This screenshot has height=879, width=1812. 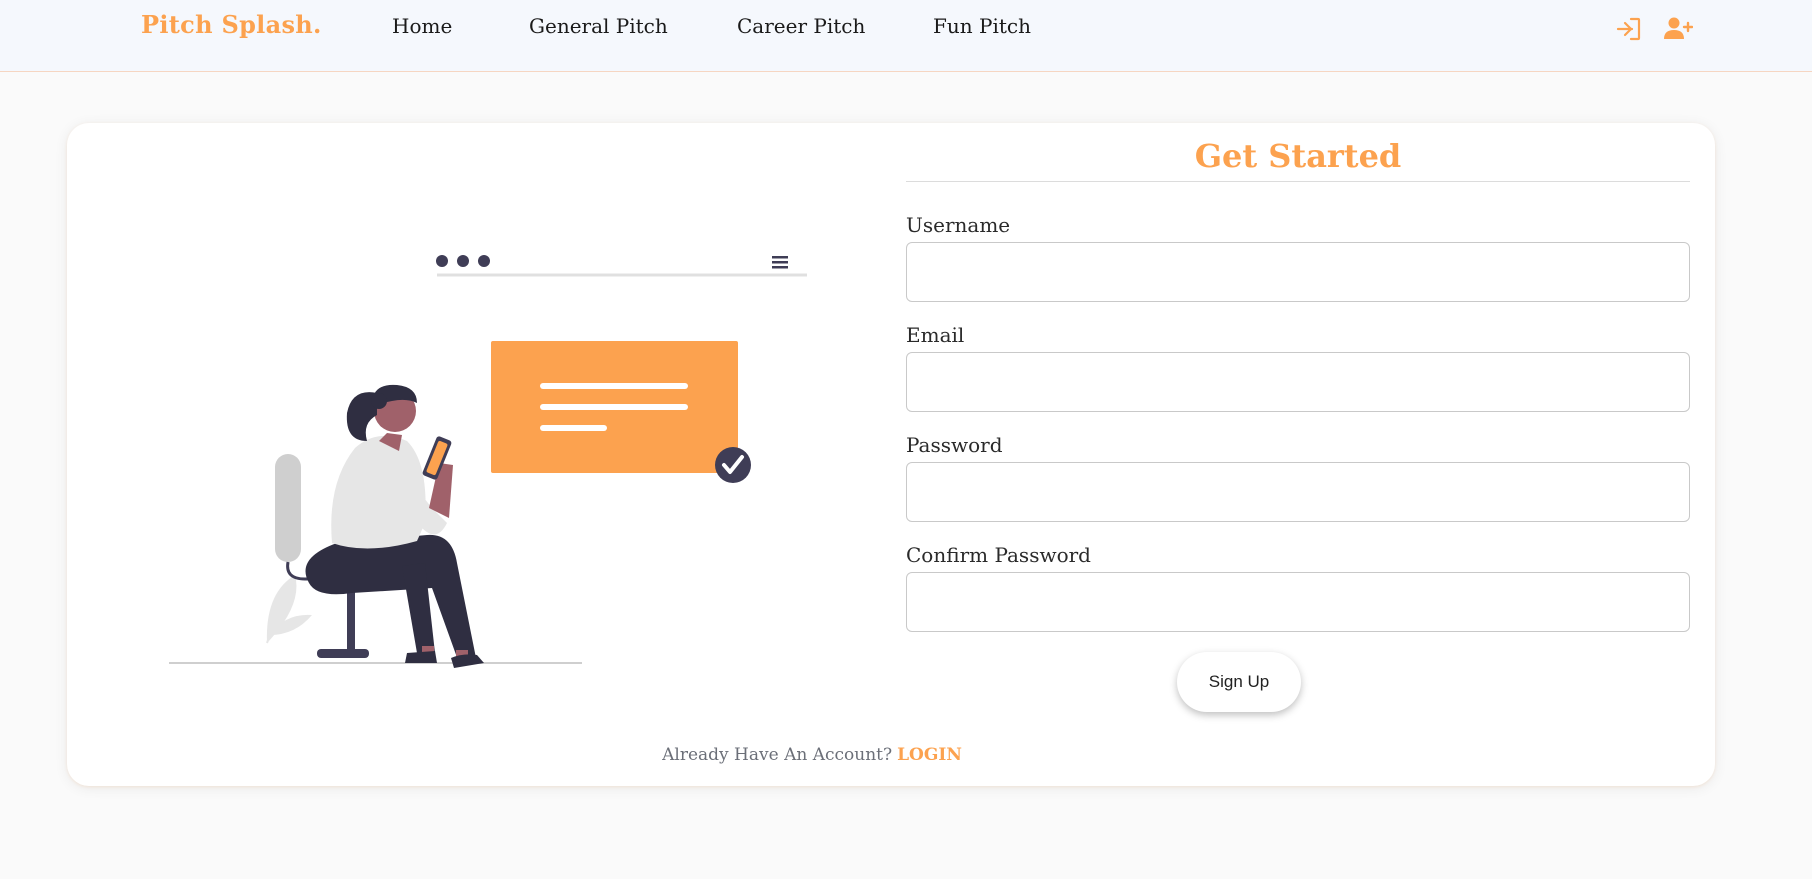 What do you see at coordinates (598, 26) in the screenshot?
I see `nav-link-general-pitch: General Pitch` at bounding box center [598, 26].